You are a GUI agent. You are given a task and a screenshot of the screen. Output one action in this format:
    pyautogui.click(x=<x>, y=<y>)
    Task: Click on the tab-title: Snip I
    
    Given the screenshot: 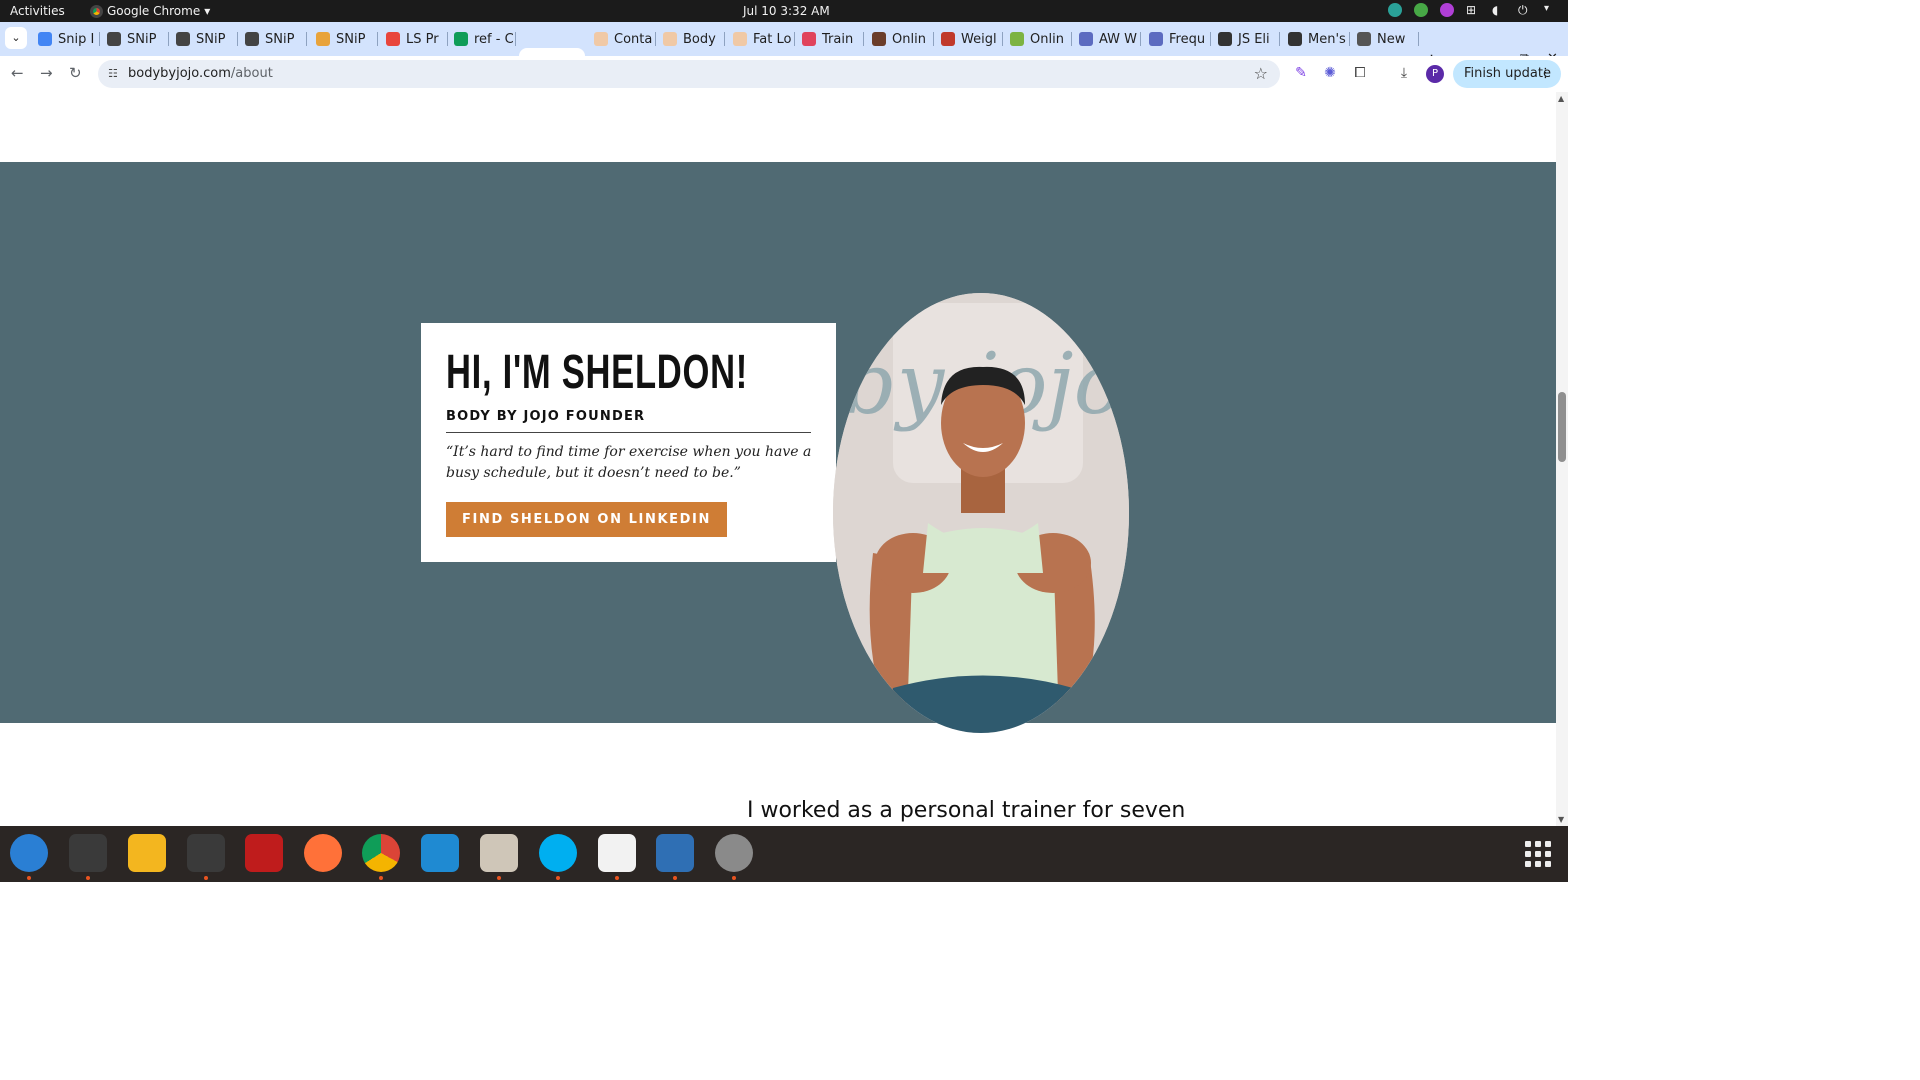 What is the action you would take?
    pyautogui.click(x=76, y=39)
    